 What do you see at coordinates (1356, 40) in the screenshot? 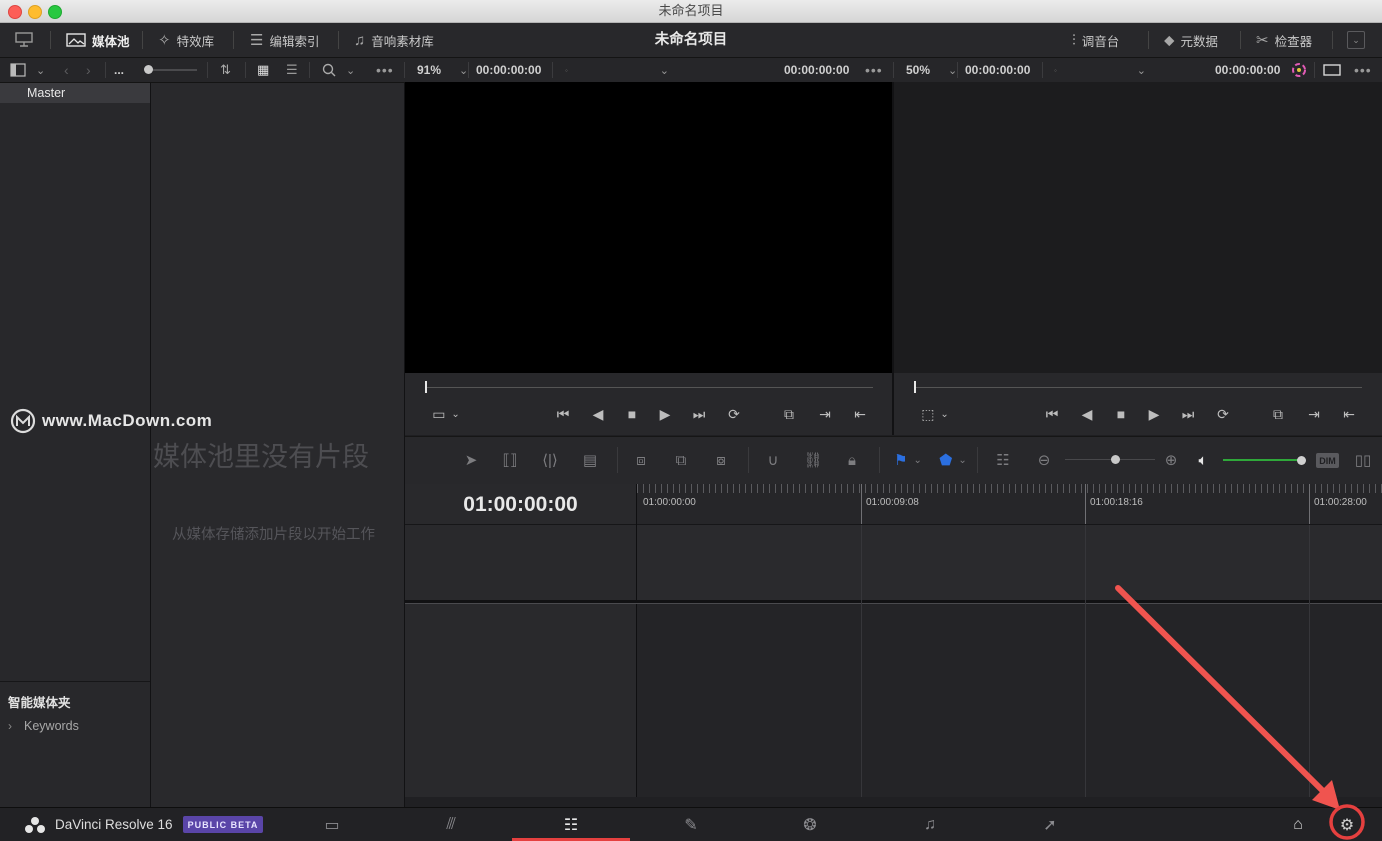
I see `collapse-toolbar-button: ⌄` at bounding box center [1356, 40].